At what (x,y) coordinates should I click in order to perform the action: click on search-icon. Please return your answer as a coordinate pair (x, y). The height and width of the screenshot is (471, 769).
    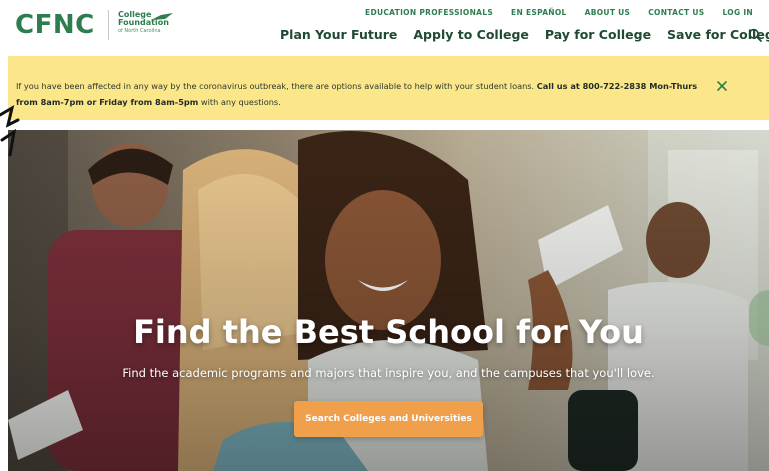
    Looking at the image, I should click on (755, 35).